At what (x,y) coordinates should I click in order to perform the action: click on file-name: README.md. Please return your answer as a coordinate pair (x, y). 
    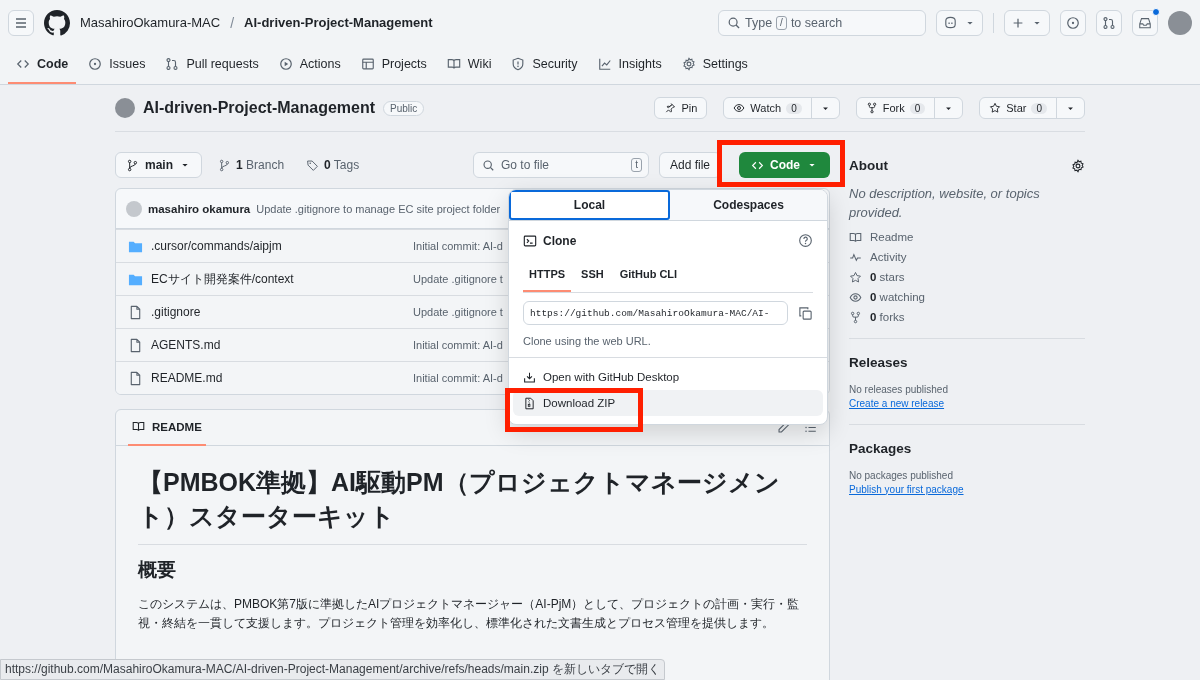
    Looking at the image, I should click on (187, 378).